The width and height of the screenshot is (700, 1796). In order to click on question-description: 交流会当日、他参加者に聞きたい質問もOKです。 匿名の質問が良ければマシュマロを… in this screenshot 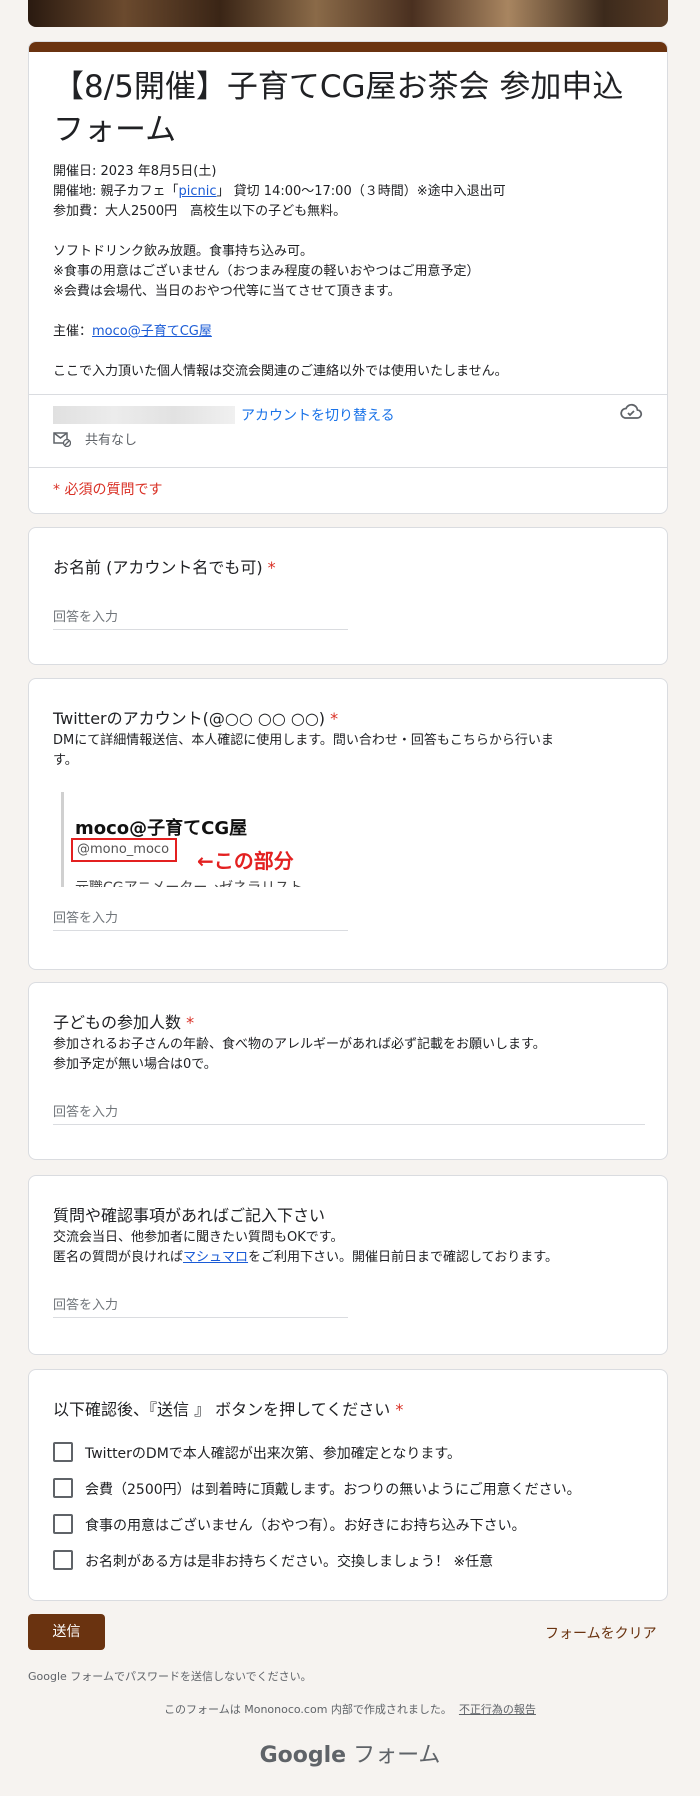, I will do `click(305, 1247)`.